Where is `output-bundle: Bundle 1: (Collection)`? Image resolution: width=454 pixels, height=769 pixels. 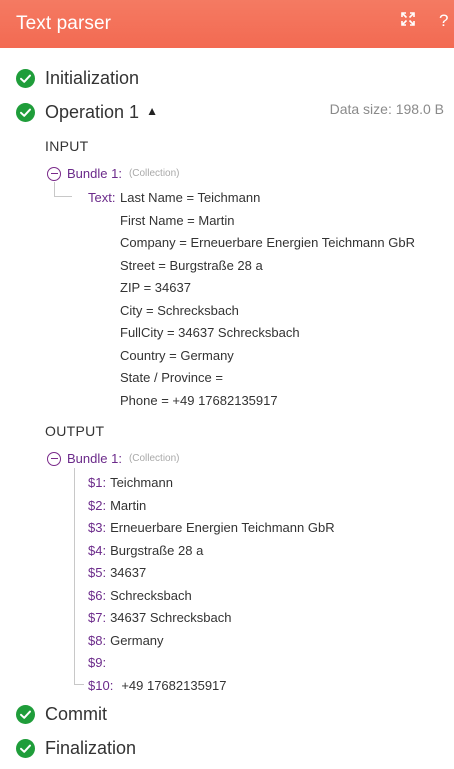 output-bundle: Bundle 1: (Collection) is located at coordinates (113, 458).